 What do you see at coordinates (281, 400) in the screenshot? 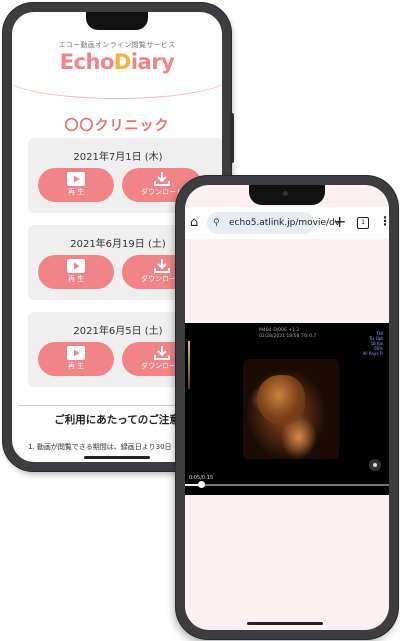
I see `fetus-face-highlight` at bounding box center [281, 400].